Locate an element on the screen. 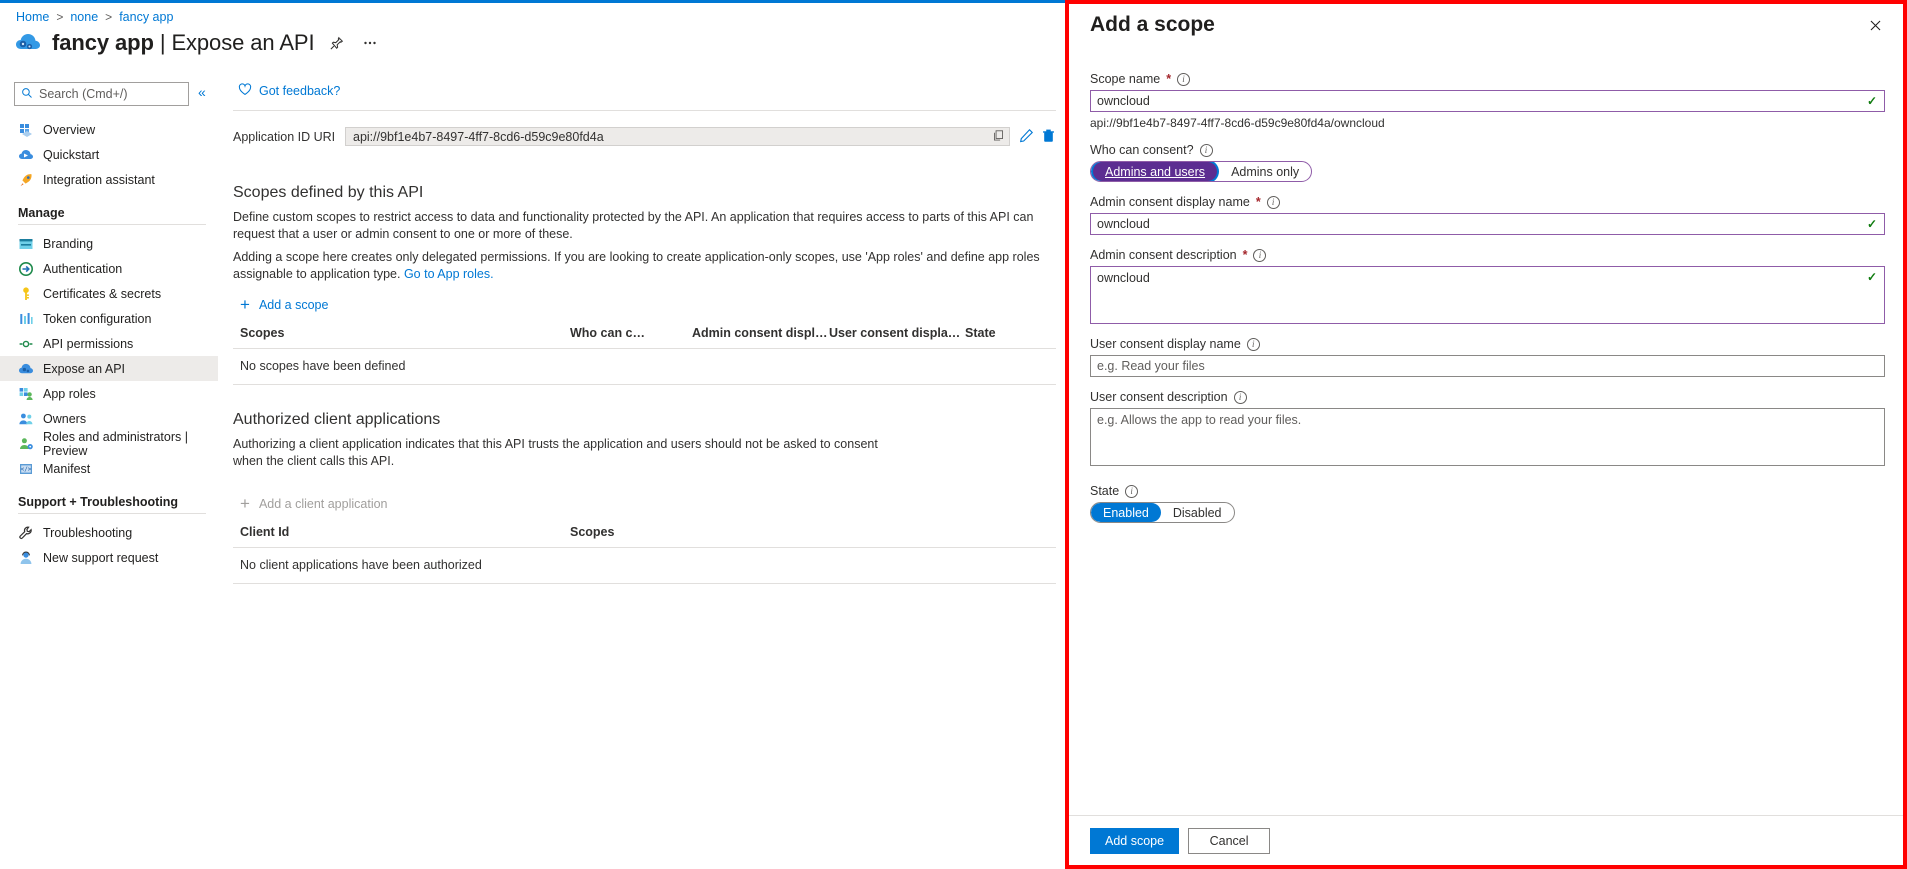 Image resolution: width=1907 pixels, height=869 pixels. sidebar-item-manifest: </> Manifest is located at coordinates (109, 468).